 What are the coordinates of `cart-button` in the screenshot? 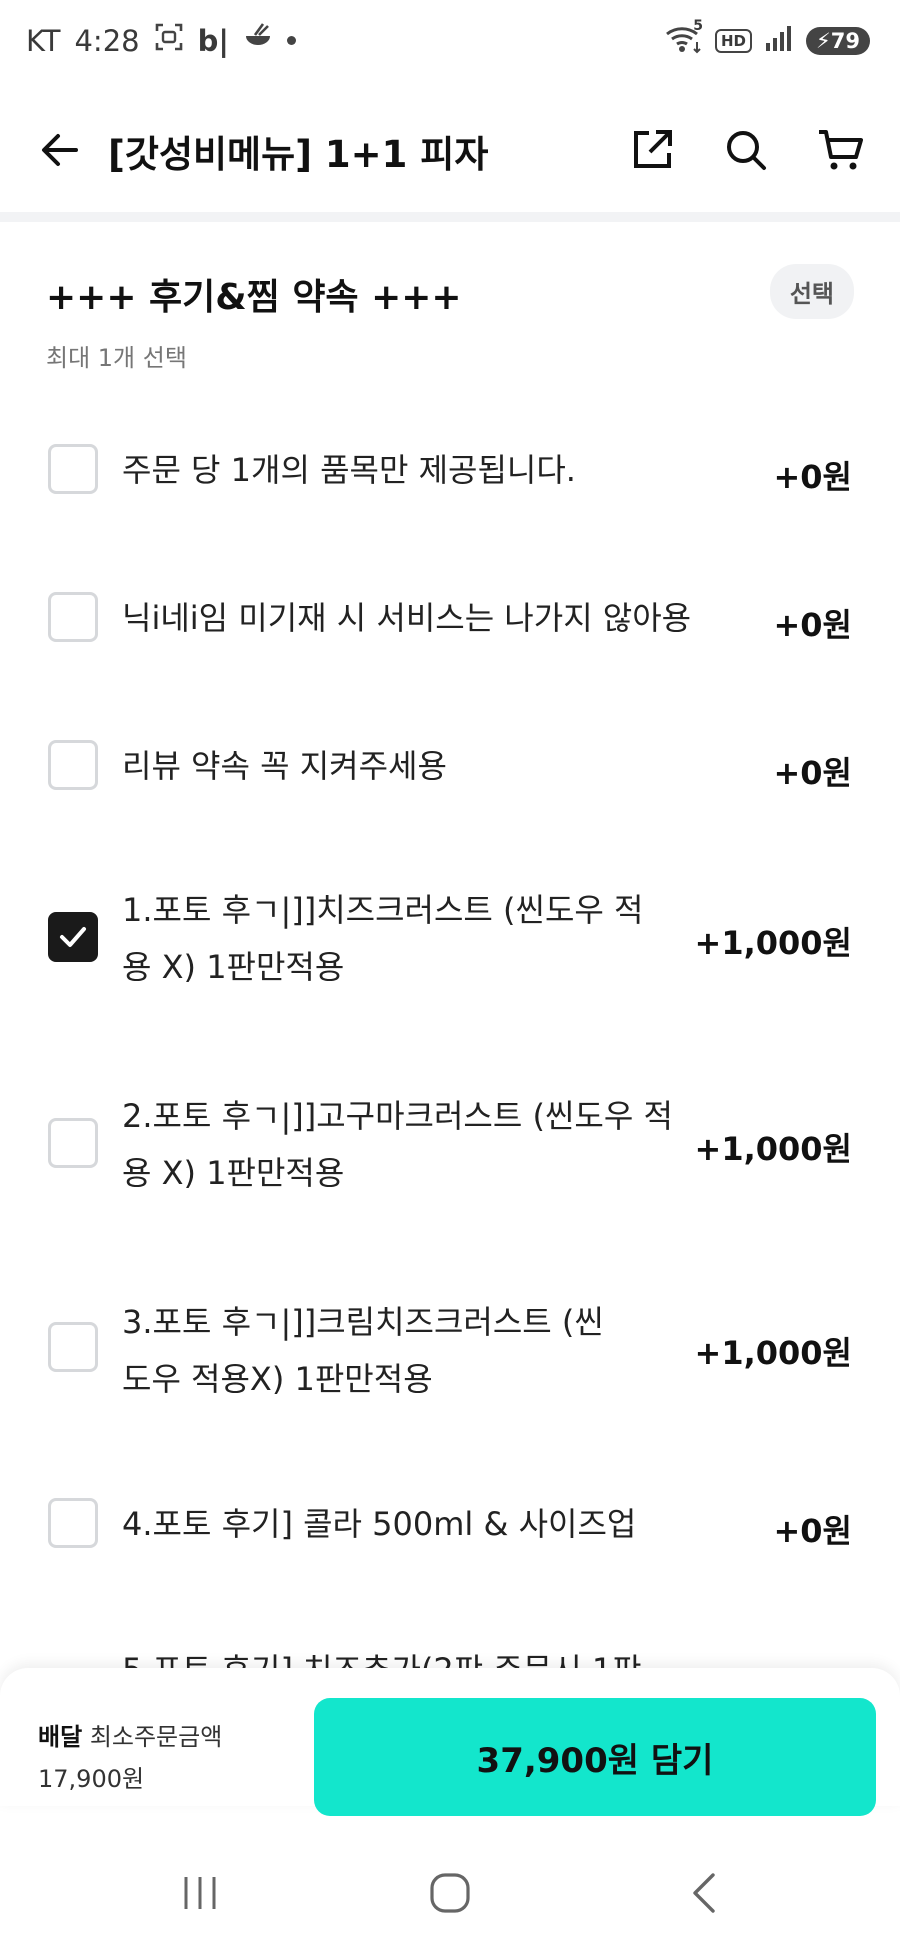 It's located at (840, 150).